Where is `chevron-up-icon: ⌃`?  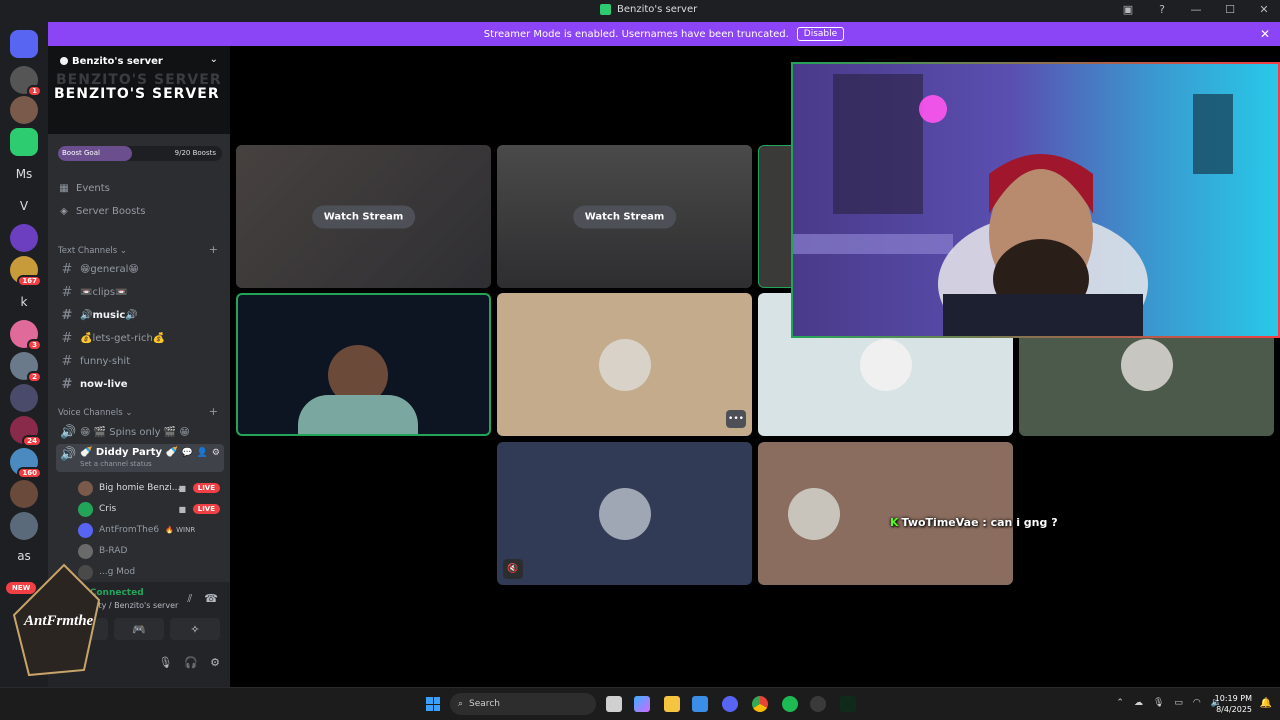 chevron-up-icon: ⌃ is located at coordinates (1120, 703).